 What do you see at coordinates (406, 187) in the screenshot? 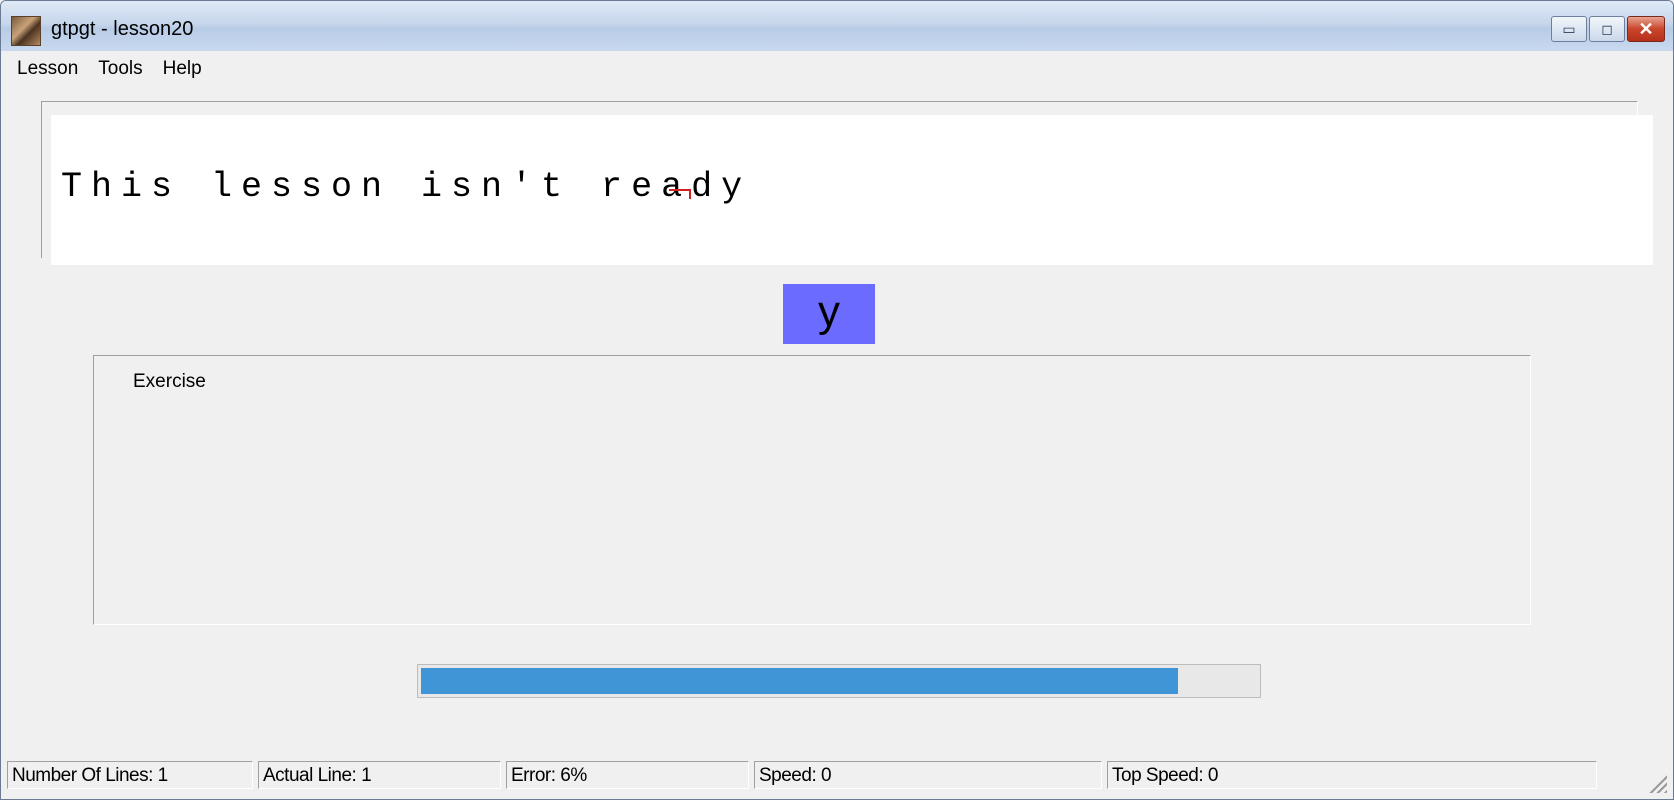
I see `lesson-text: This lesson isn't ready` at bounding box center [406, 187].